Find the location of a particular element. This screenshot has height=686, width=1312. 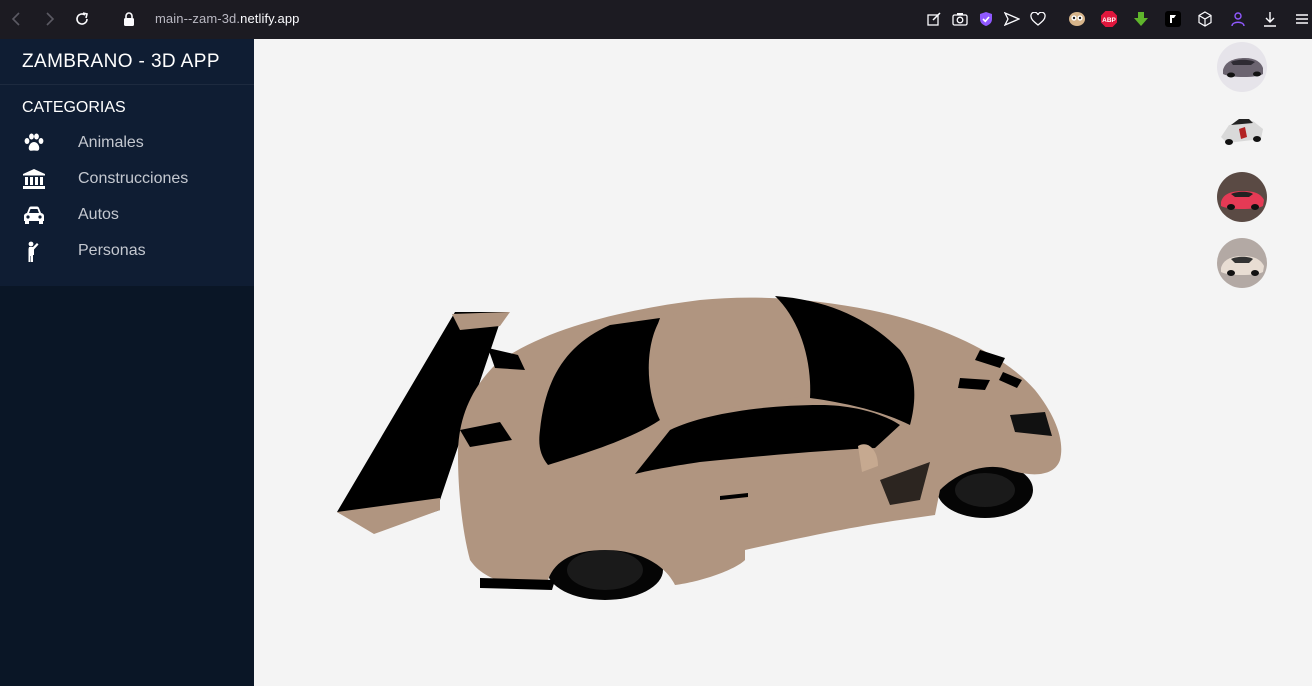

adblock-label: ABP is located at coordinates (1109, 20).